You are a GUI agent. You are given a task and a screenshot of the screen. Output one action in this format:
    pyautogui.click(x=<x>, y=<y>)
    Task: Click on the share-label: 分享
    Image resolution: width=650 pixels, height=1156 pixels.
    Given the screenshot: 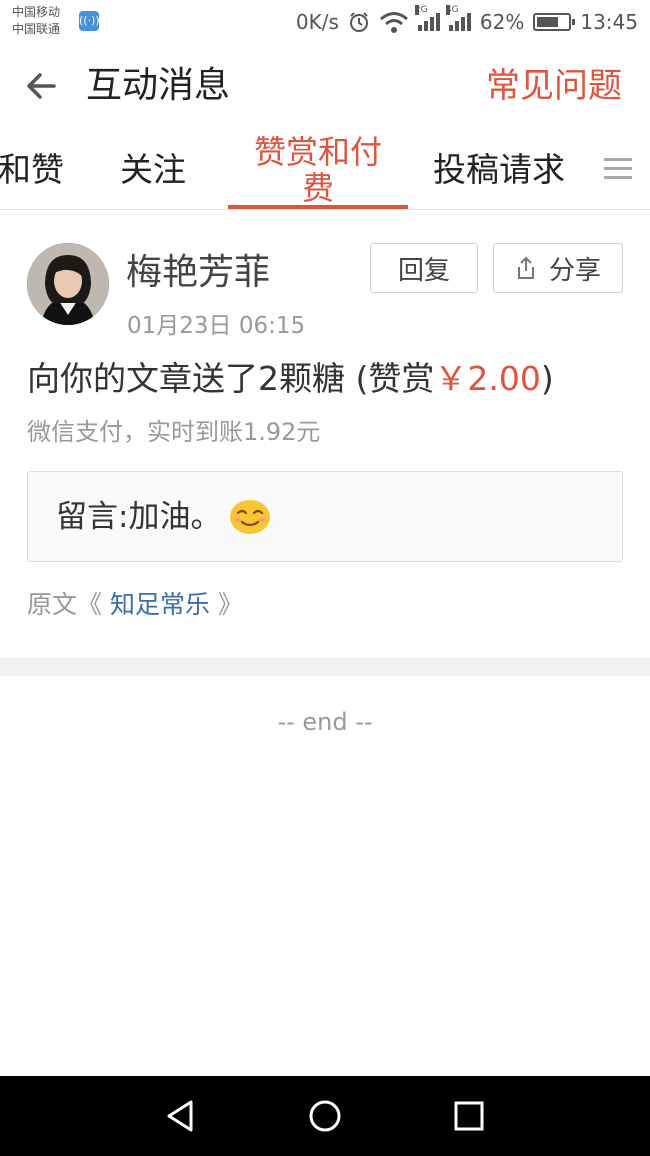 What is the action you would take?
    pyautogui.click(x=574, y=270)
    